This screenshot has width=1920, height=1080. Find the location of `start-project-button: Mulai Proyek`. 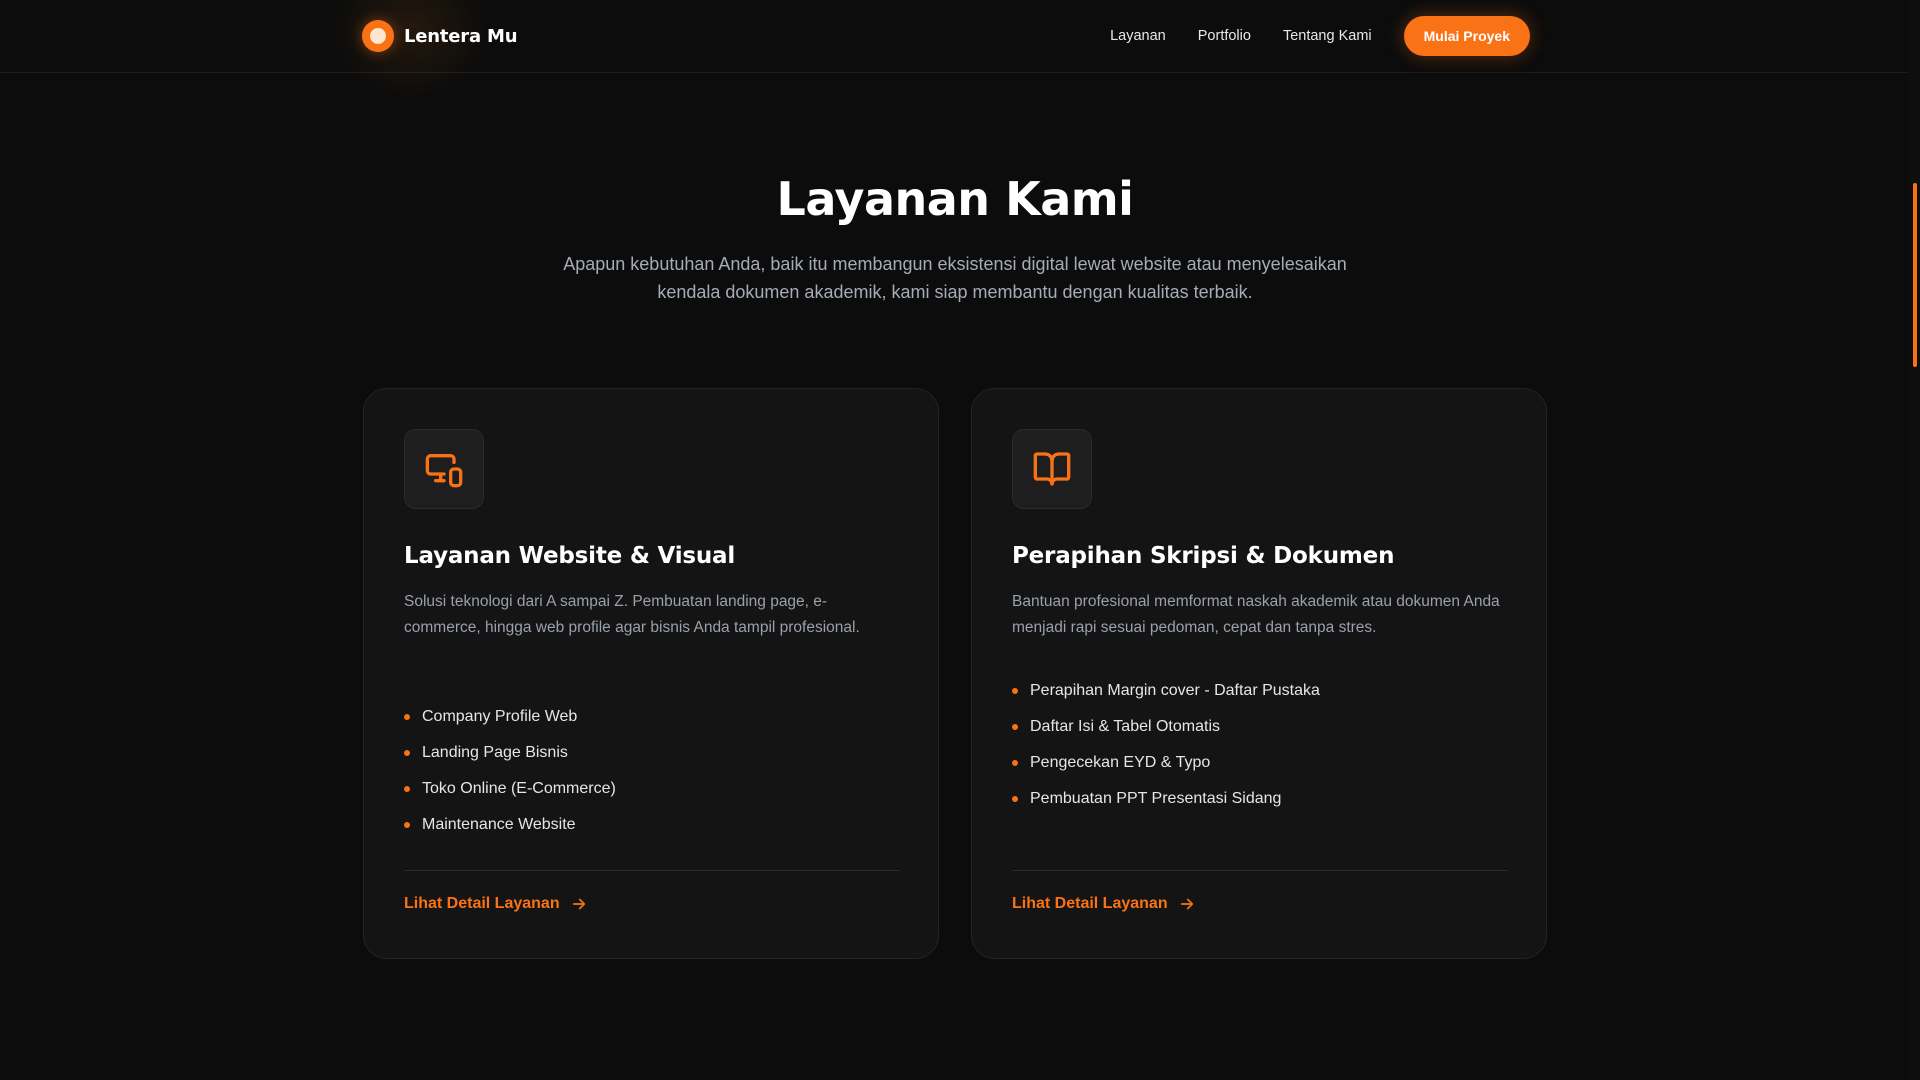

start-project-button: Mulai Proyek is located at coordinates (1466, 36).